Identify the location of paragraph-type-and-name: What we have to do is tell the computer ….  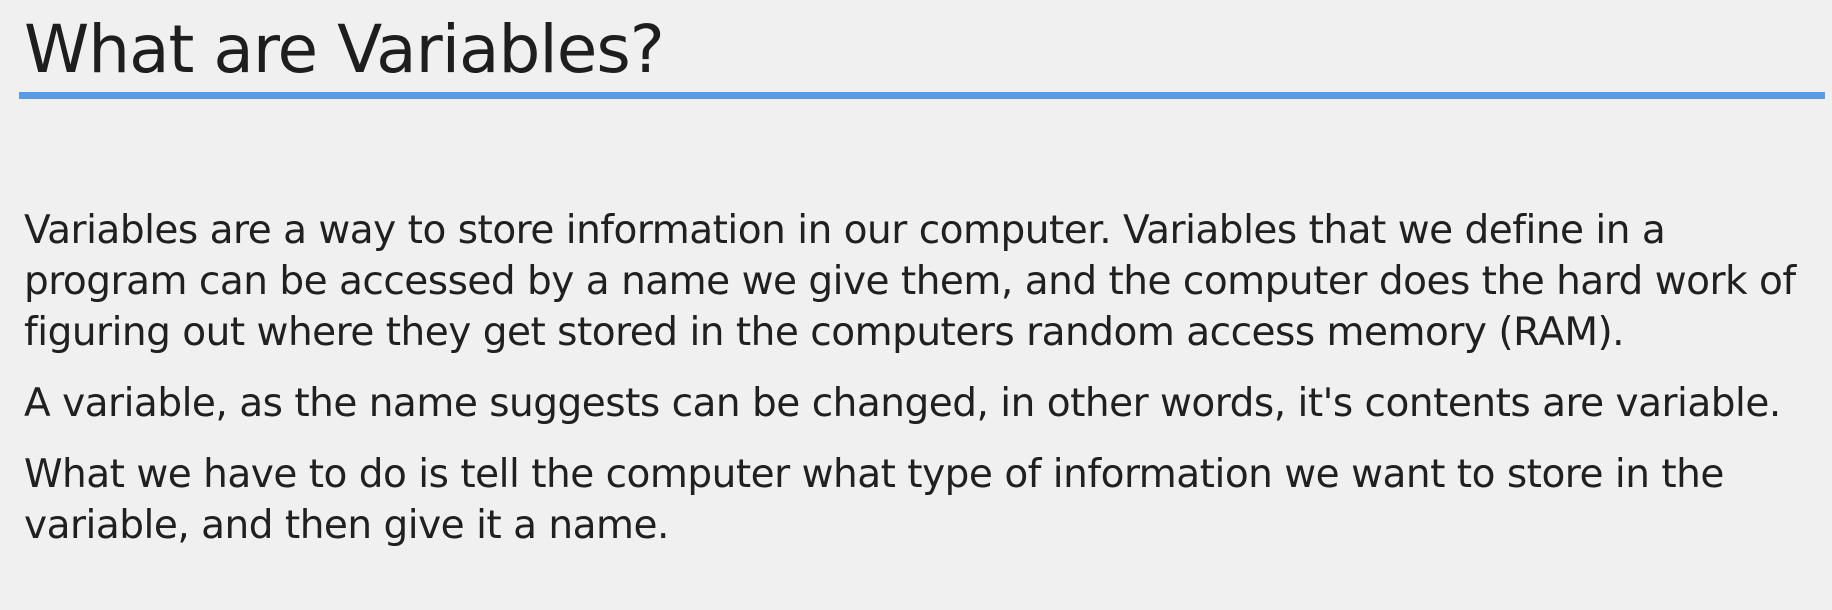
(874, 500).